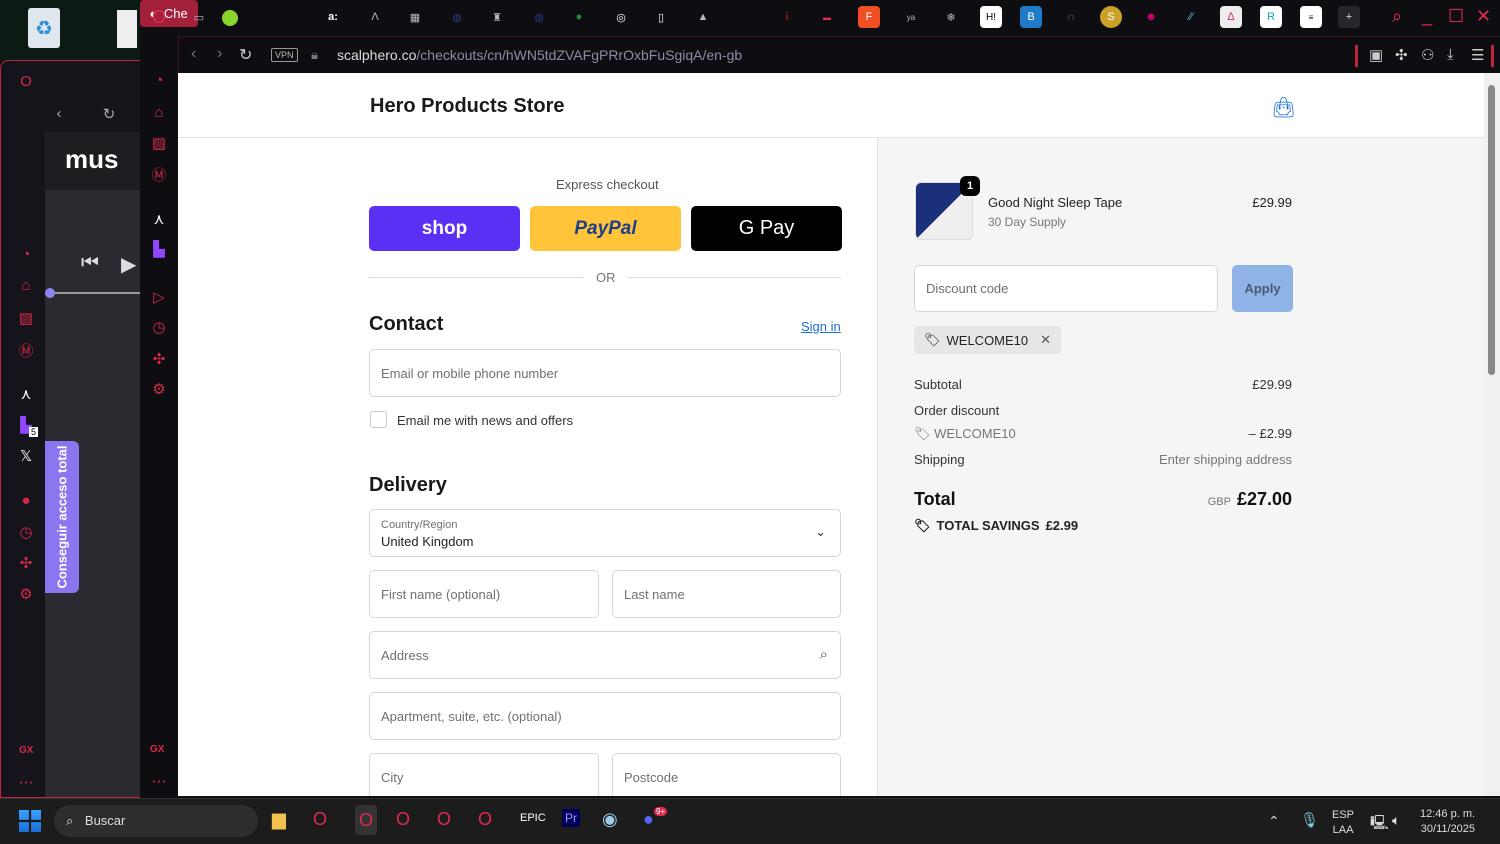 The height and width of the screenshot is (844, 1500). What do you see at coordinates (648, 819) in the screenshot?
I see `discord-icon: ●` at bounding box center [648, 819].